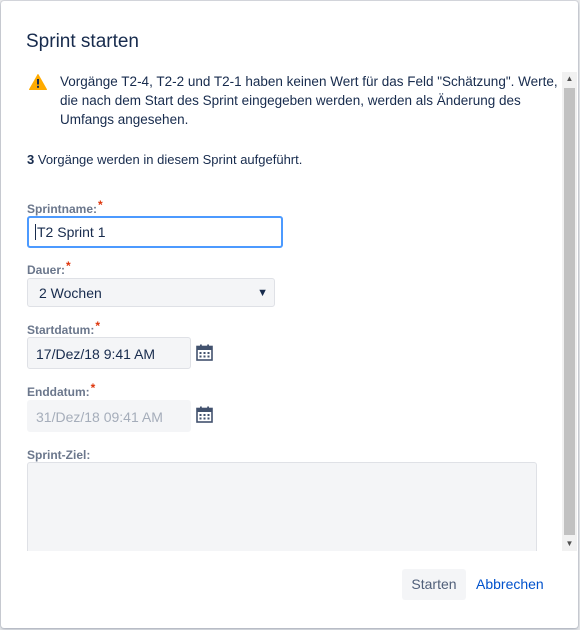 The height and width of the screenshot is (630, 580). I want to click on start-date-label-text: Startdatum:, so click(61, 330).